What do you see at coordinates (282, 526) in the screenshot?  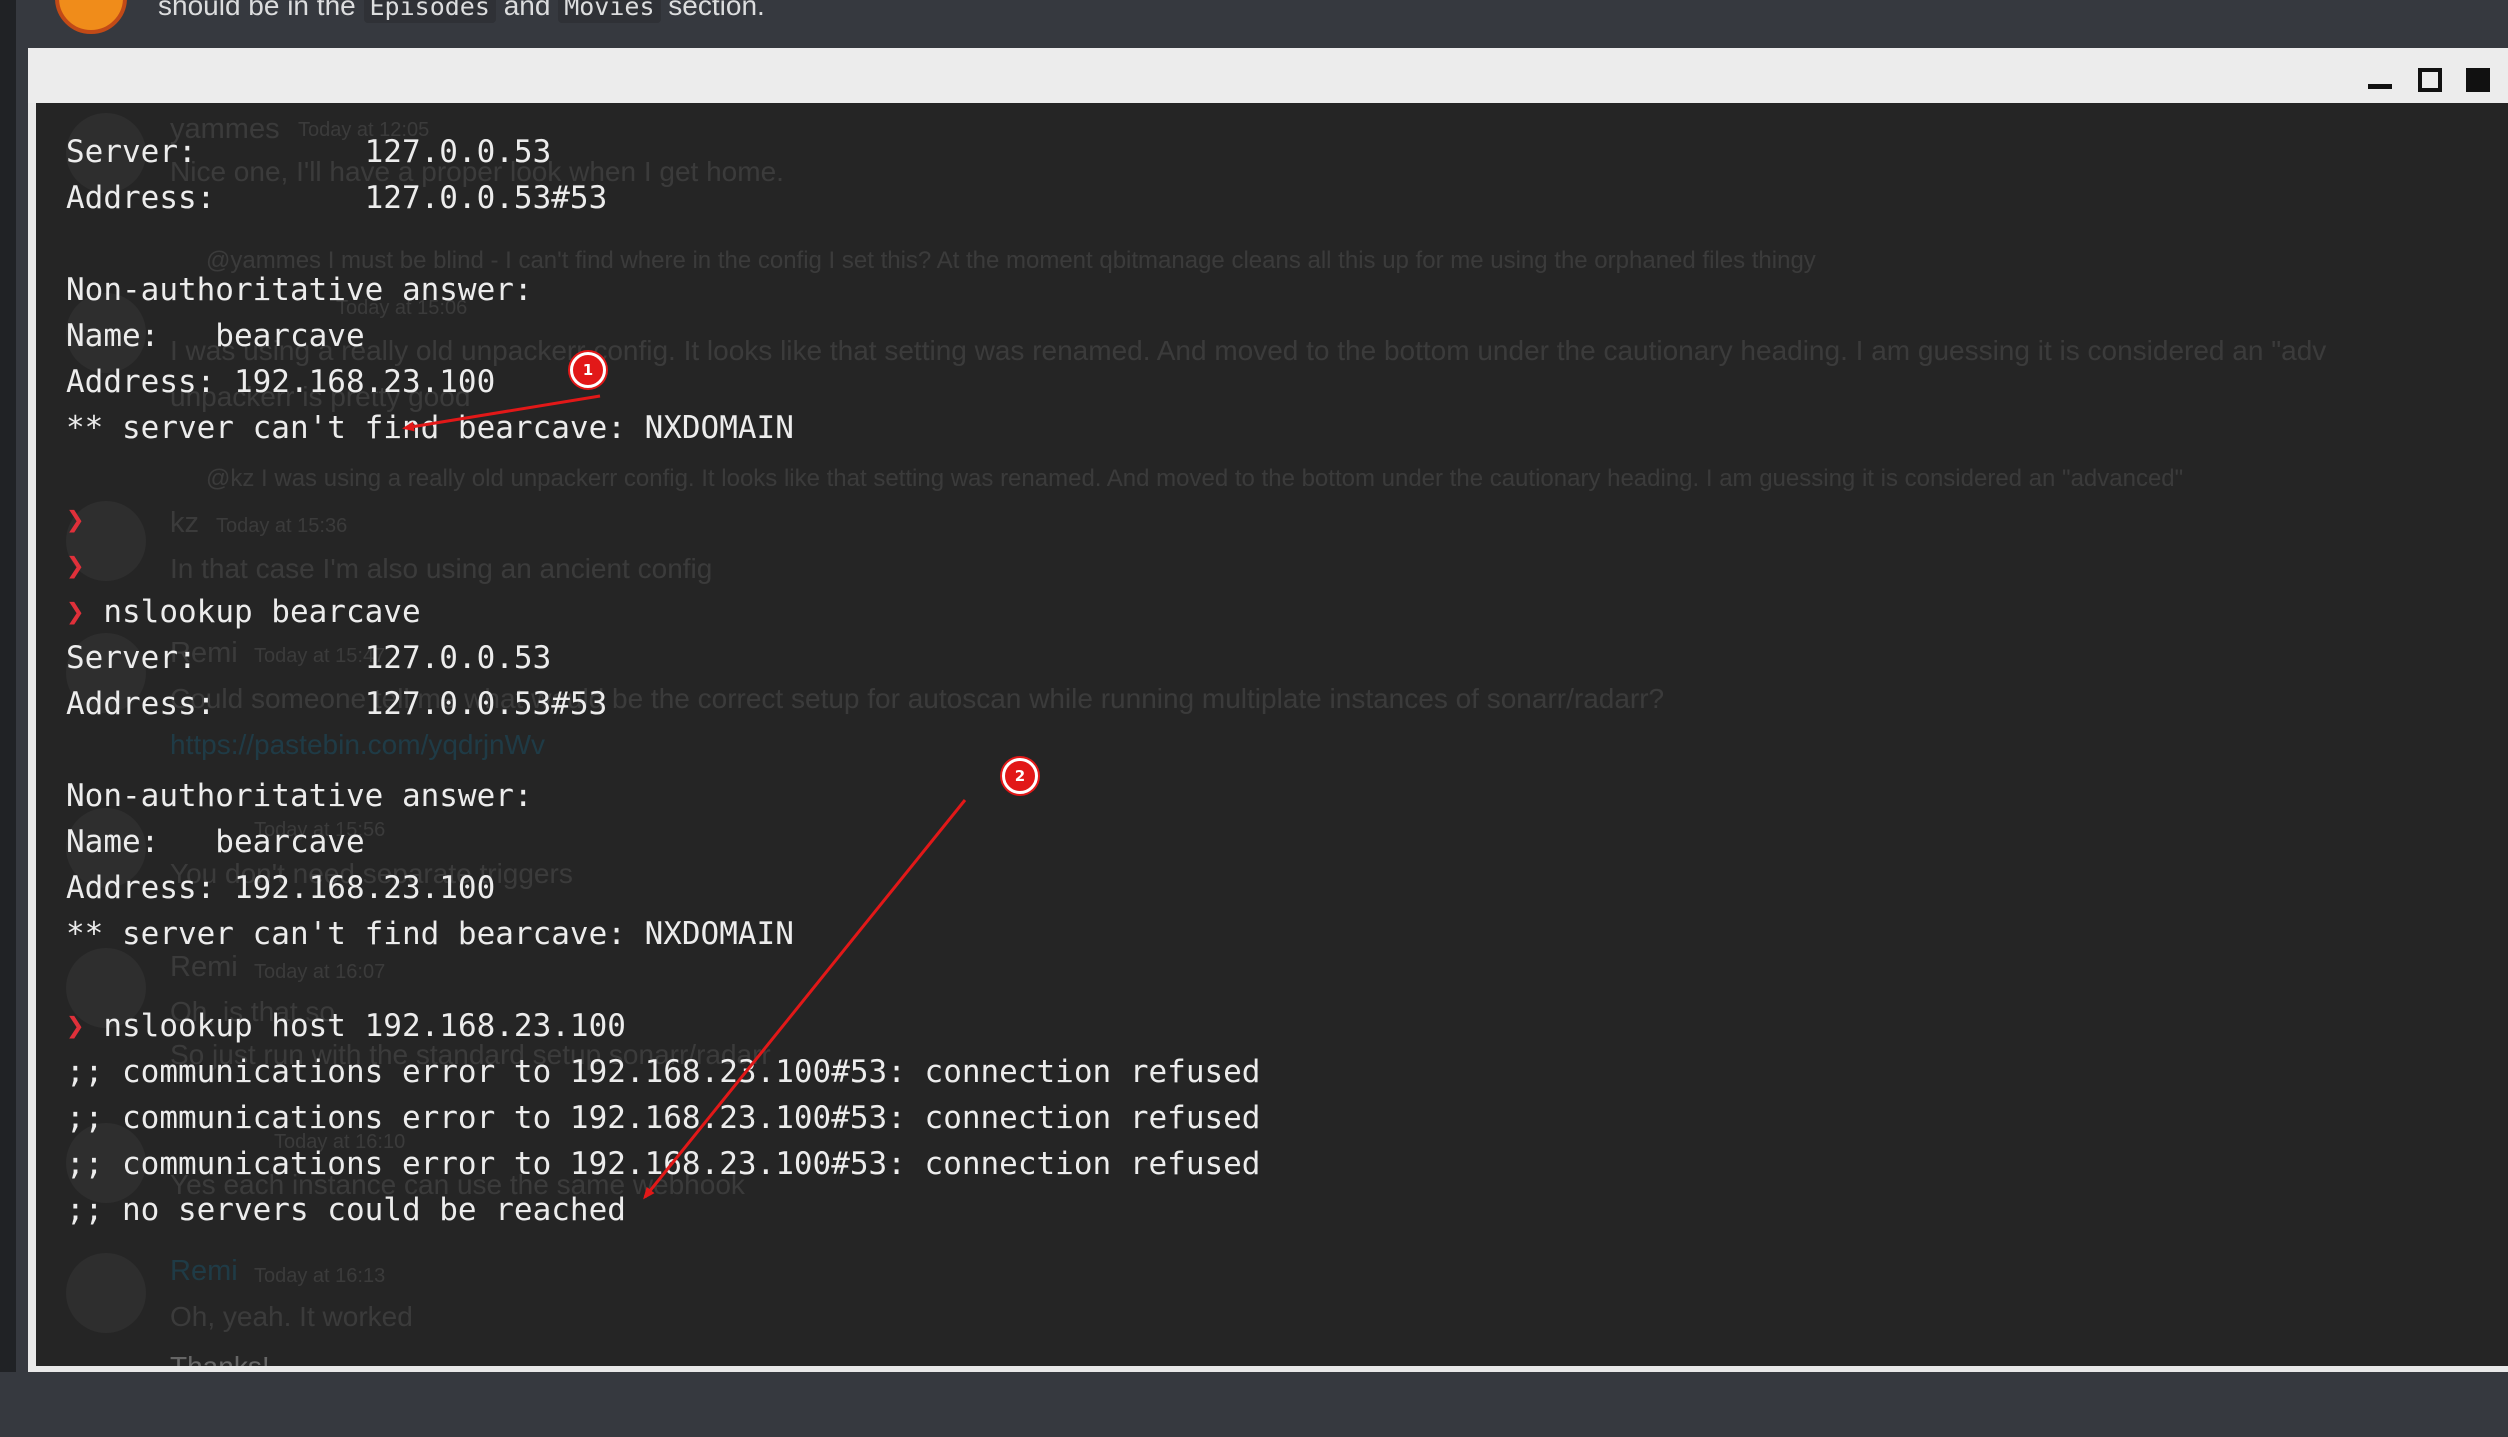 I see `ghost-timestamp: Today at 15:36` at bounding box center [282, 526].